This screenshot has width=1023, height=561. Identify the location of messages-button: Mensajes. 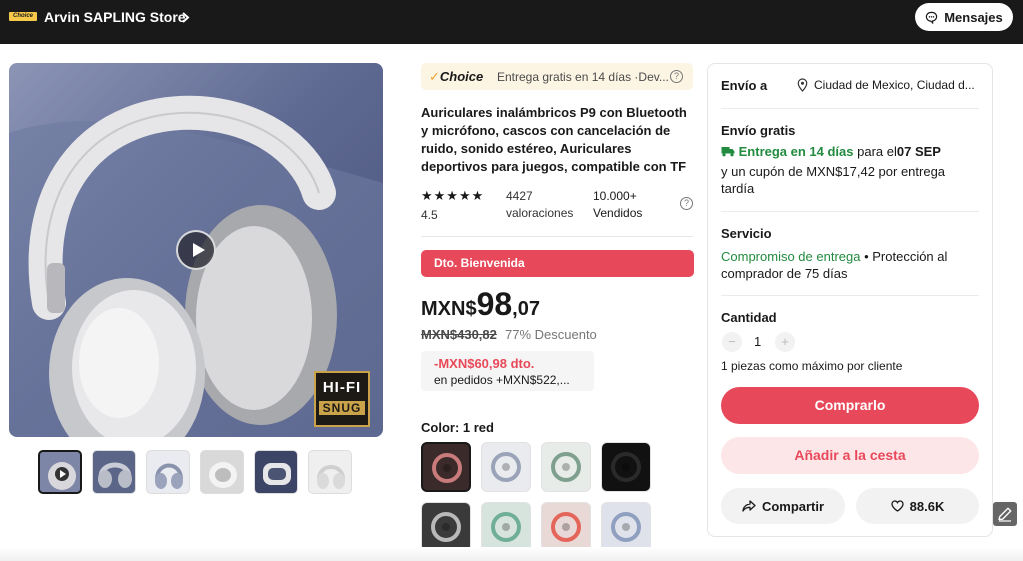
(964, 17).